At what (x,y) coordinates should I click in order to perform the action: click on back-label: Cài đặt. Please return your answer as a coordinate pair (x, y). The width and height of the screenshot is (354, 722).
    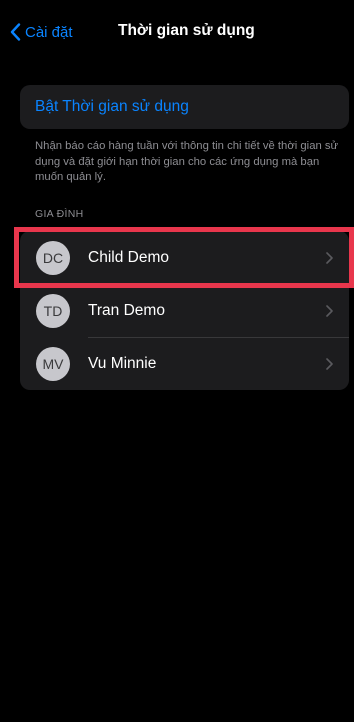
    Looking at the image, I should click on (49, 32).